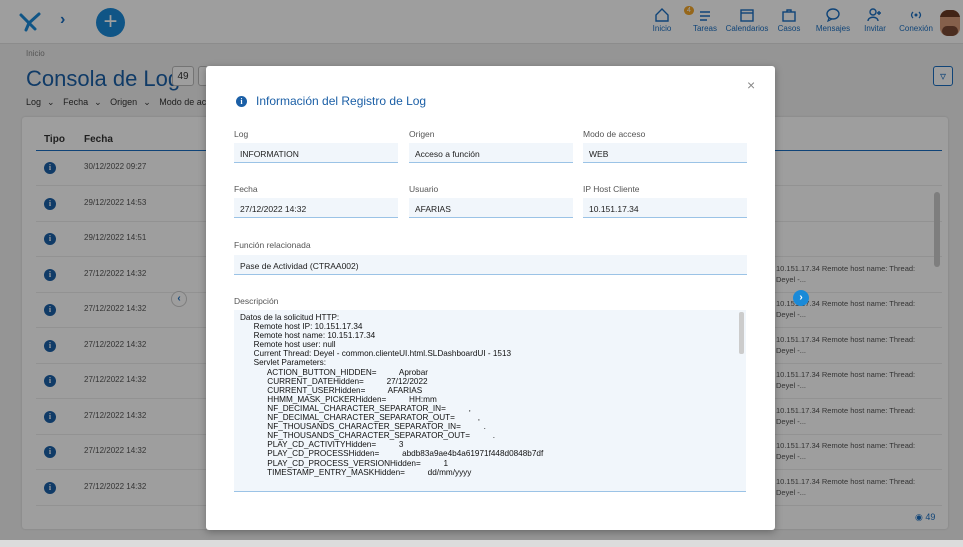  I want to click on description-line: PLAY_CD_PROCESS_VERSIONHidden= 1, so click(344, 463).